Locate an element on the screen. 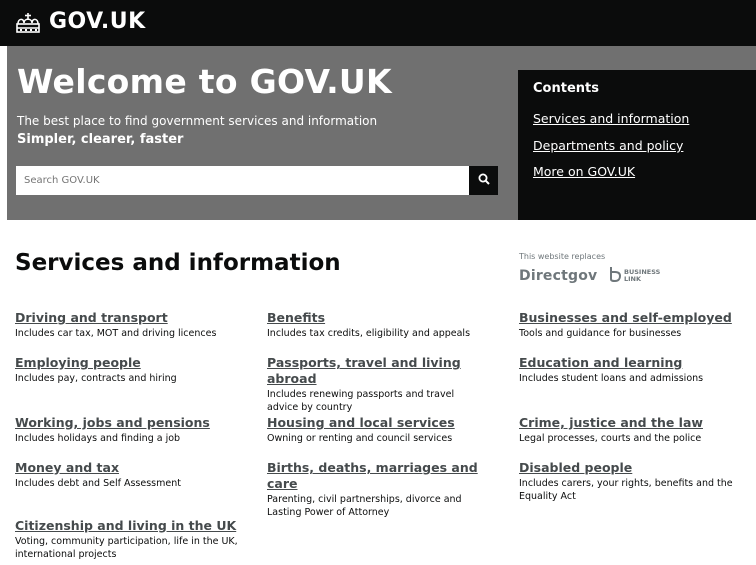 The image size is (756, 565). topic-link-money: Money and tax is located at coordinates (130, 468).